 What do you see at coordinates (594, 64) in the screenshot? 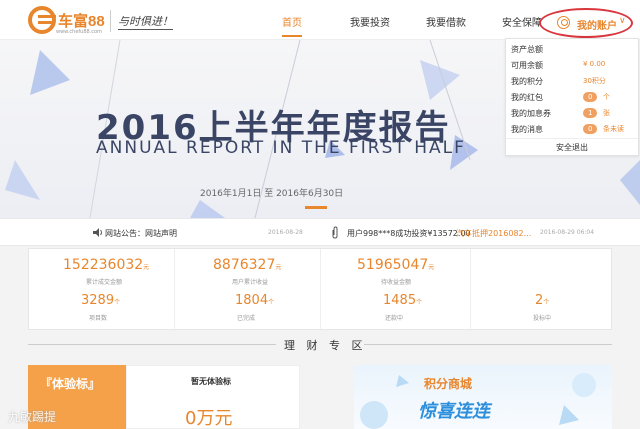
I see `balance-value: ¥ 0.00` at bounding box center [594, 64].